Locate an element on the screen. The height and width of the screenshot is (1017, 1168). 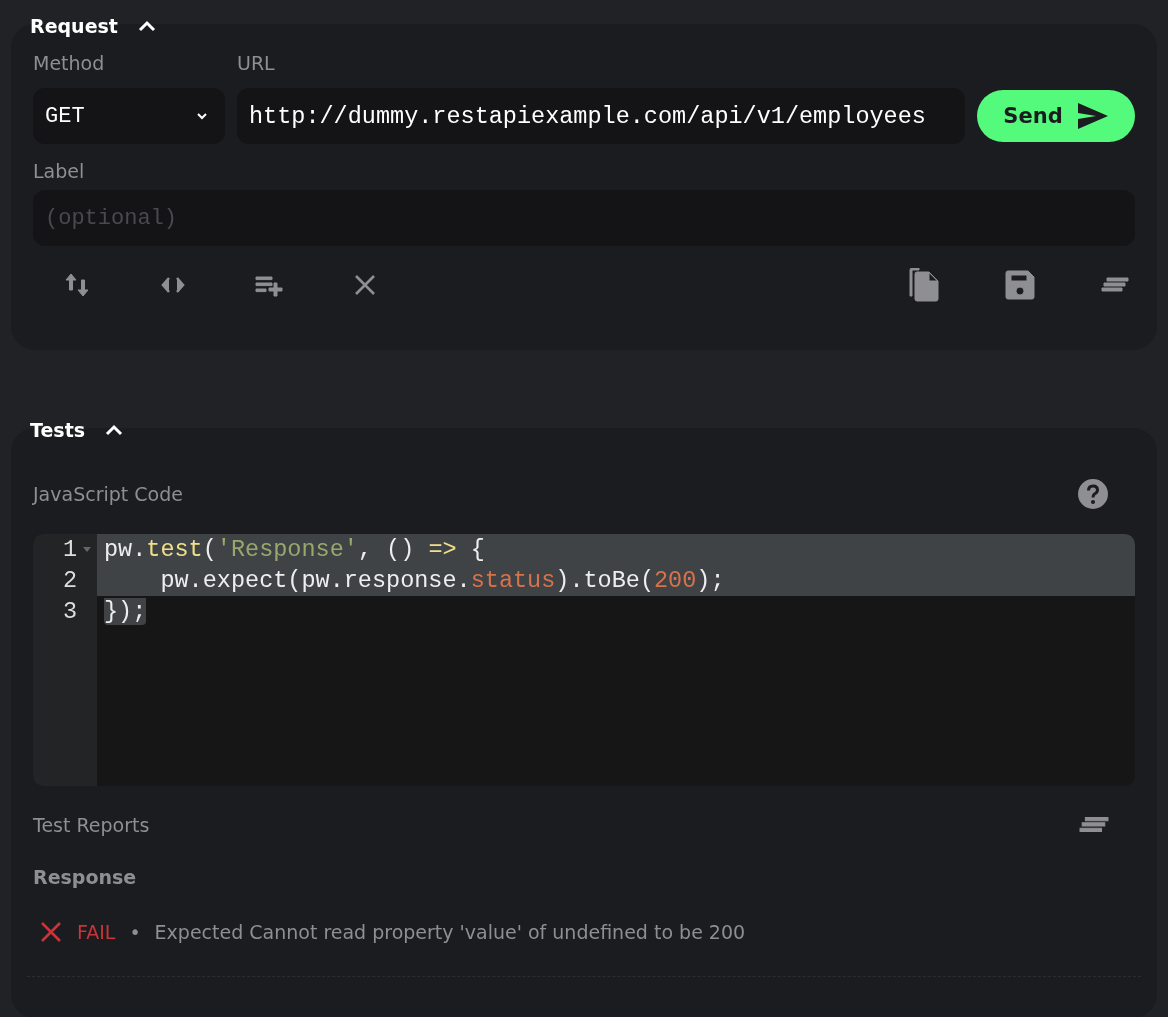
test-group-title: Response is located at coordinates (85, 877).